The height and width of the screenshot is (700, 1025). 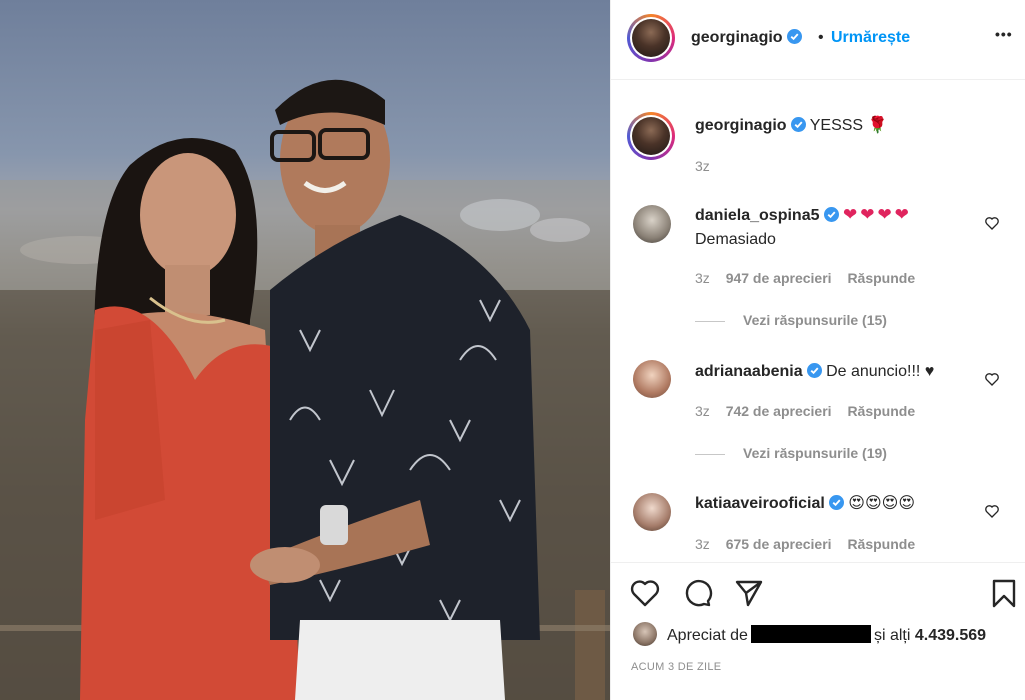 I want to click on post-timestamp: ACUM 3 DE ZILE, so click(x=676, y=667).